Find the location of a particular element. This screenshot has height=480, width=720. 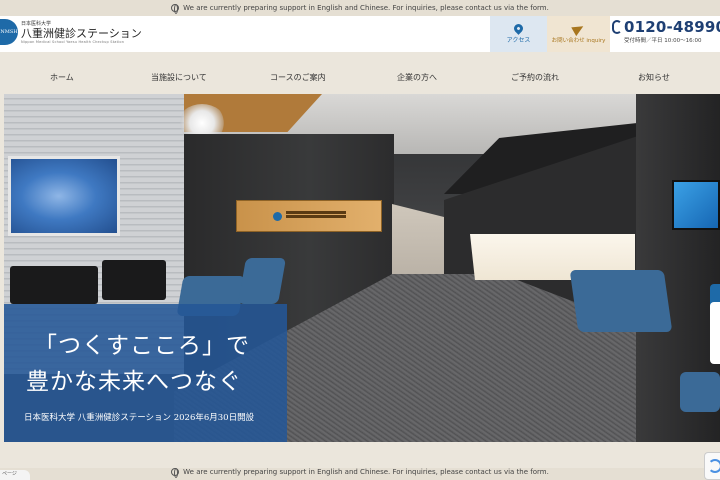

sign-logo-icon is located at coordinates (277, 216).